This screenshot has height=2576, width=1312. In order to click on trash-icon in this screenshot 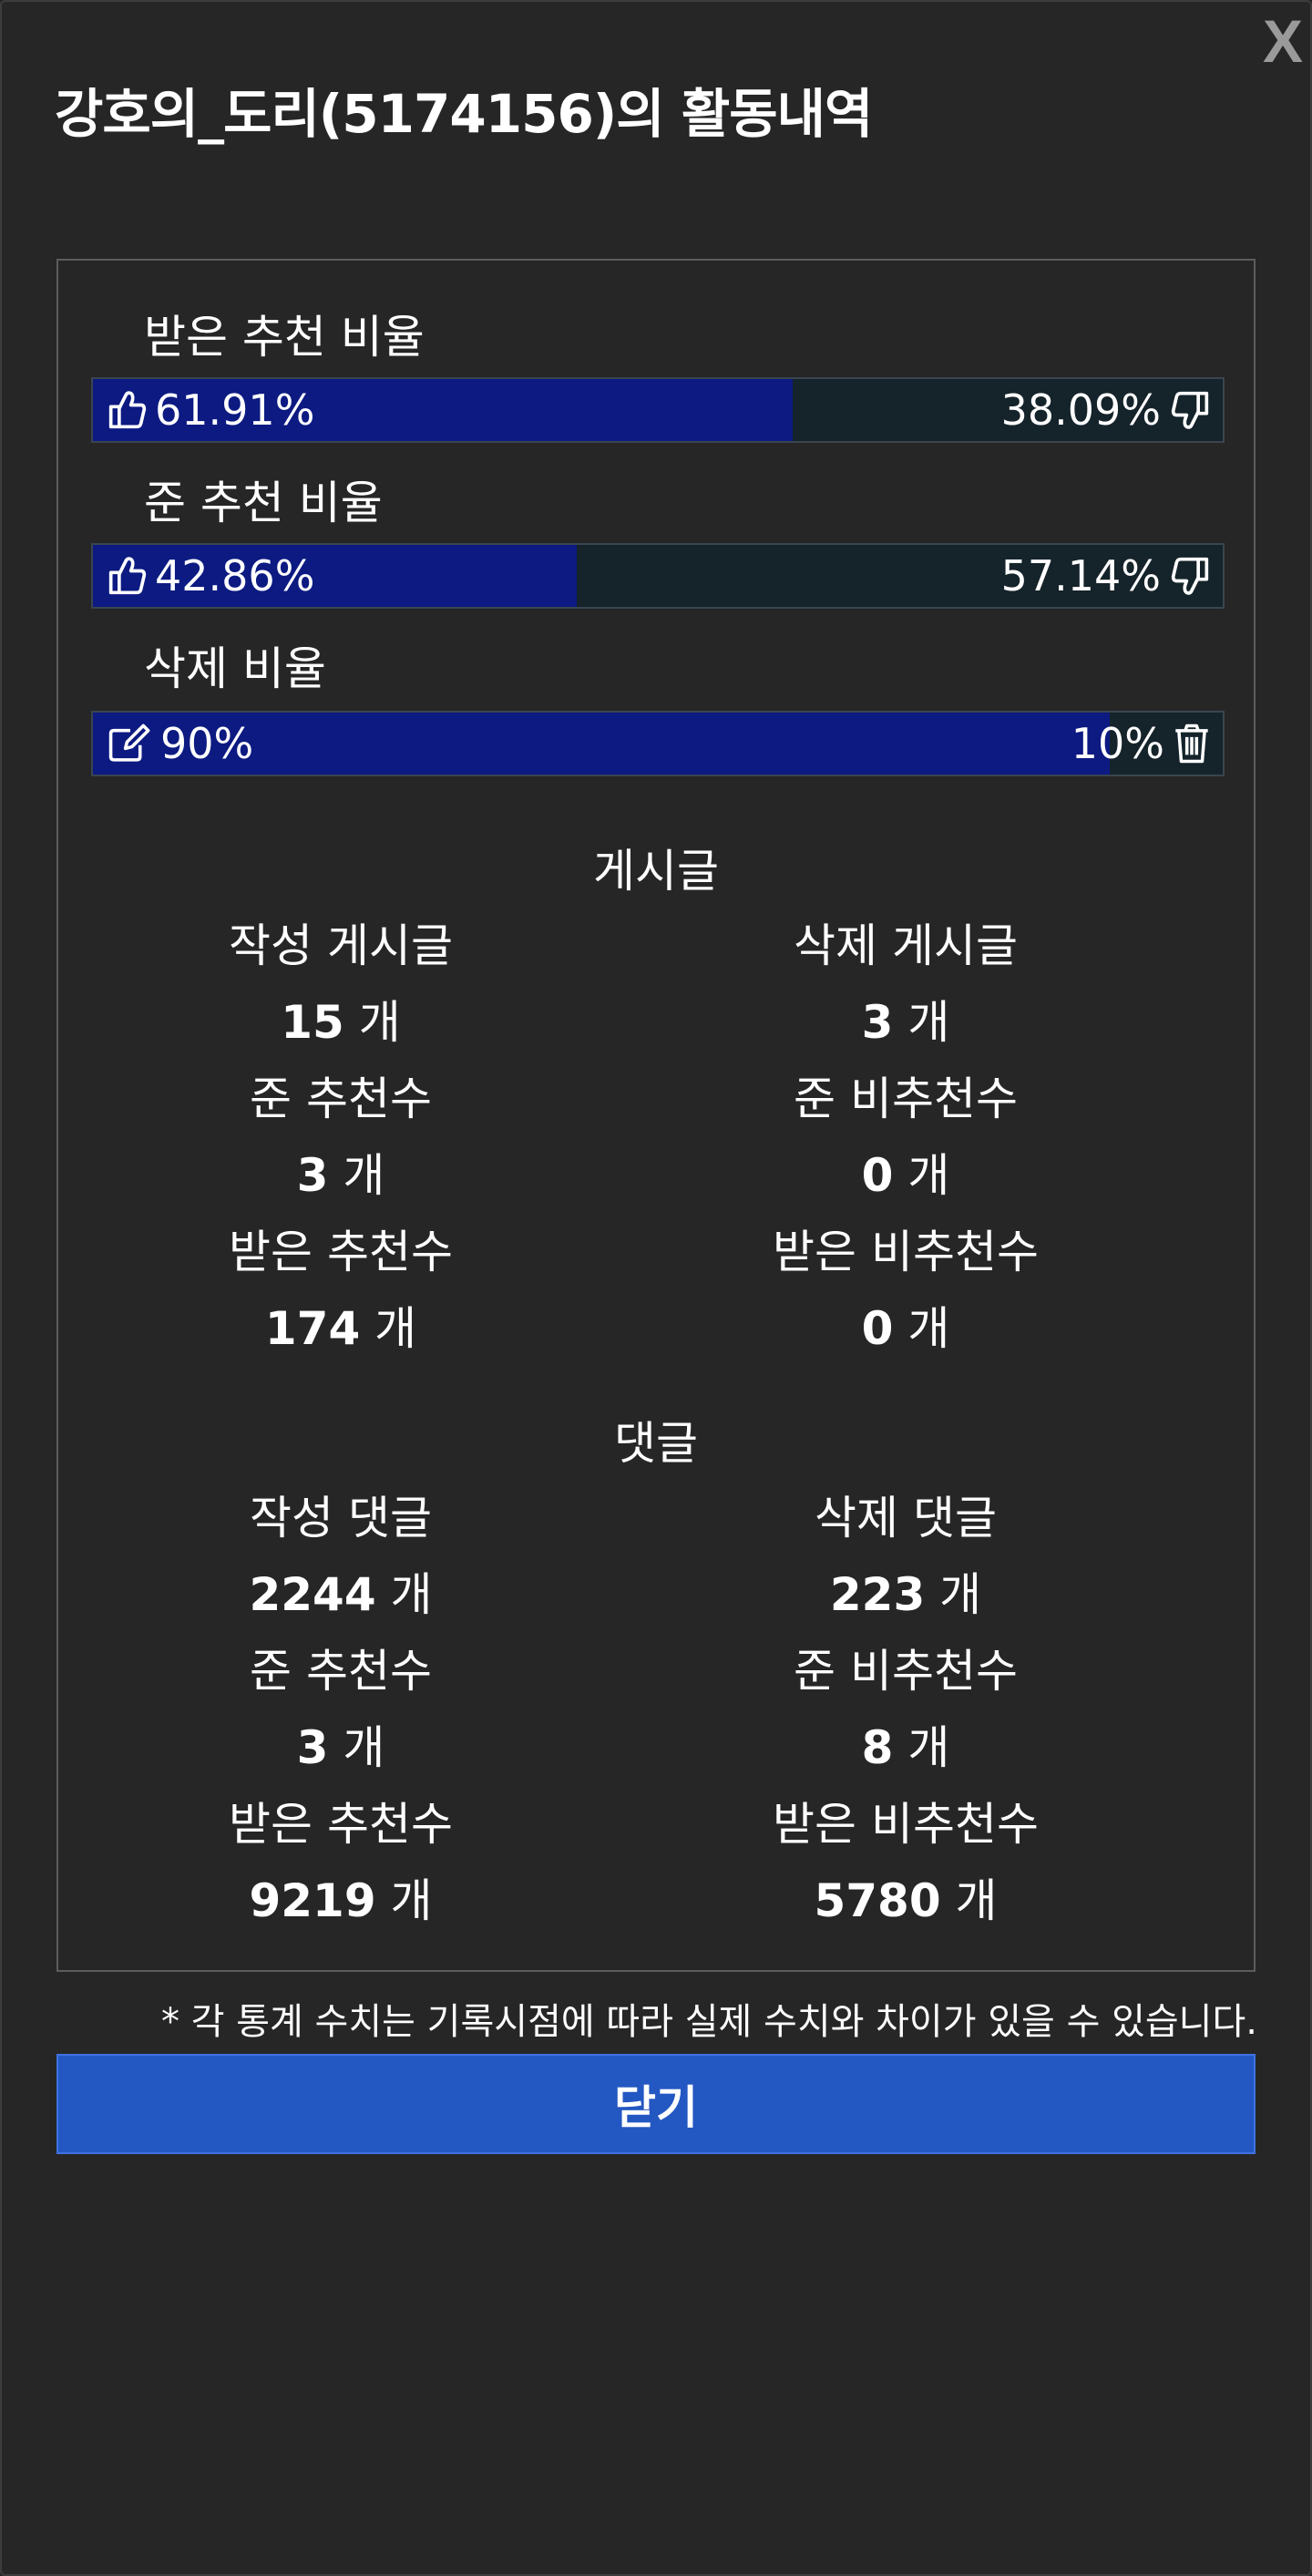, I will do `click(1191, 744)`.